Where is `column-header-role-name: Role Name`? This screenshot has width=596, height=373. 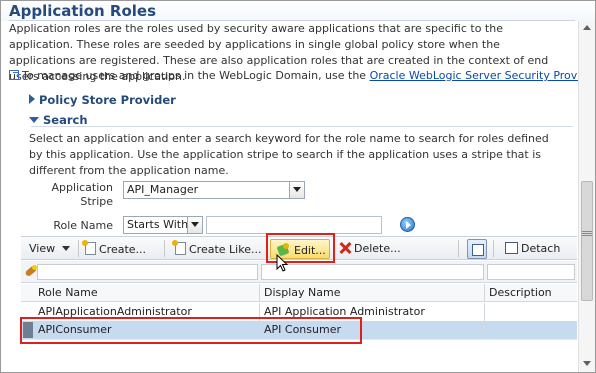 column-header-role-name: Role Name is located at coordinates (66, 293).